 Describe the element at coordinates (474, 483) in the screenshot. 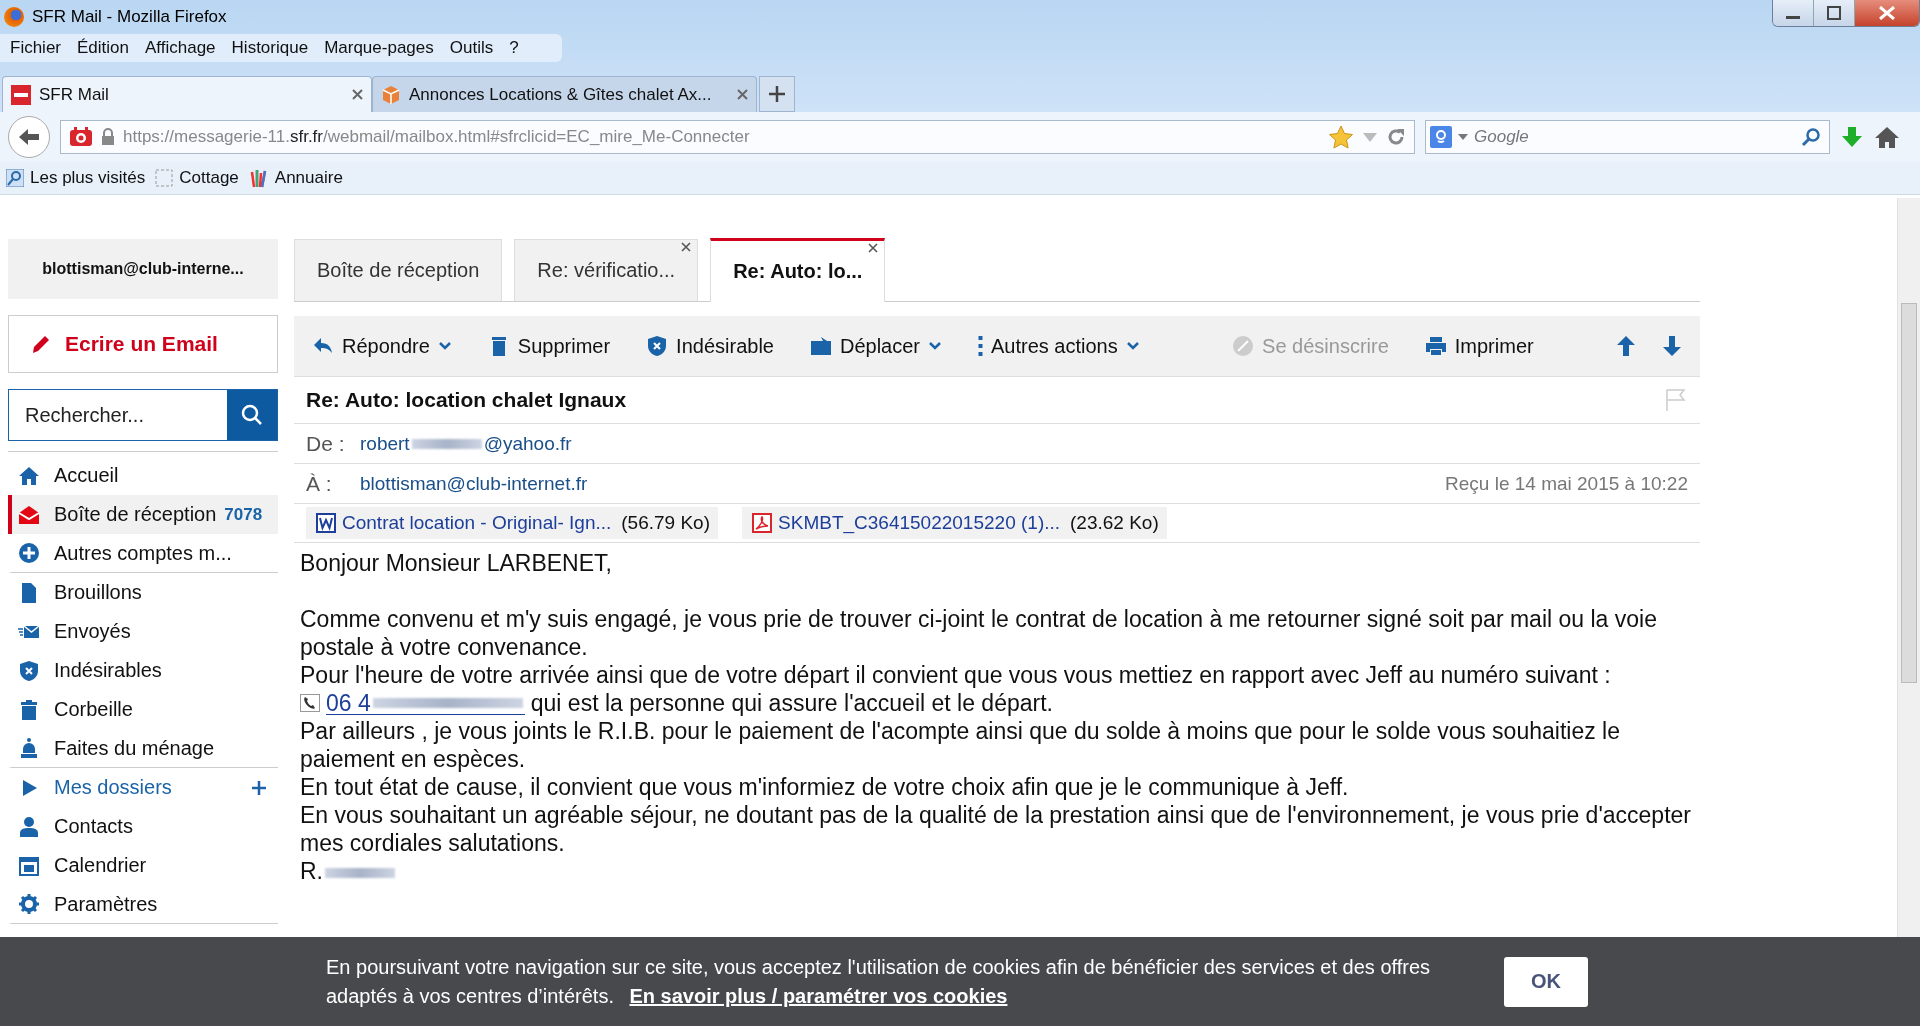

I see `recipient-address: blottisman@club-internet.fr` at that location.